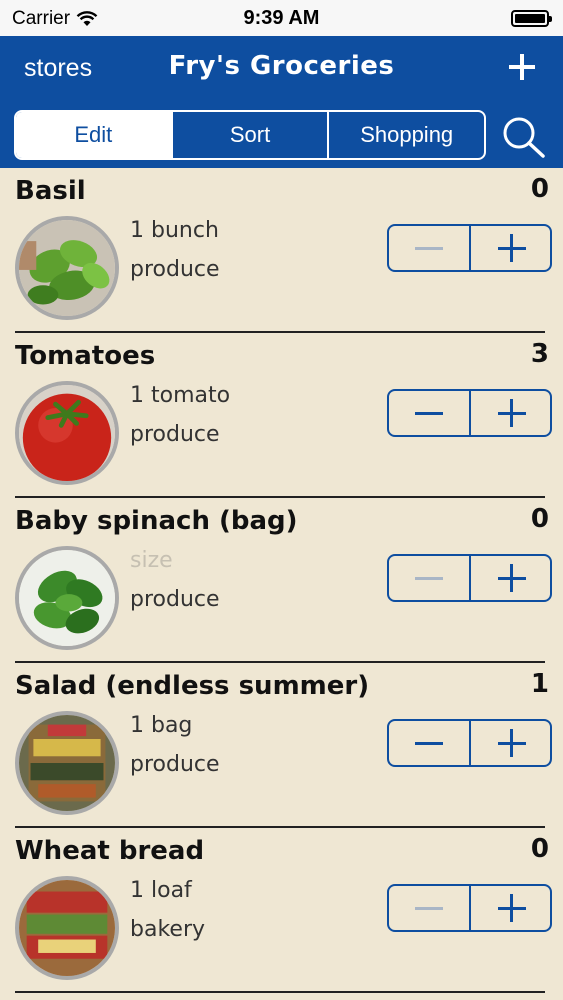 This screenshot has height=1000, width=563. I want to click on bread-photo, so click(67, 928).